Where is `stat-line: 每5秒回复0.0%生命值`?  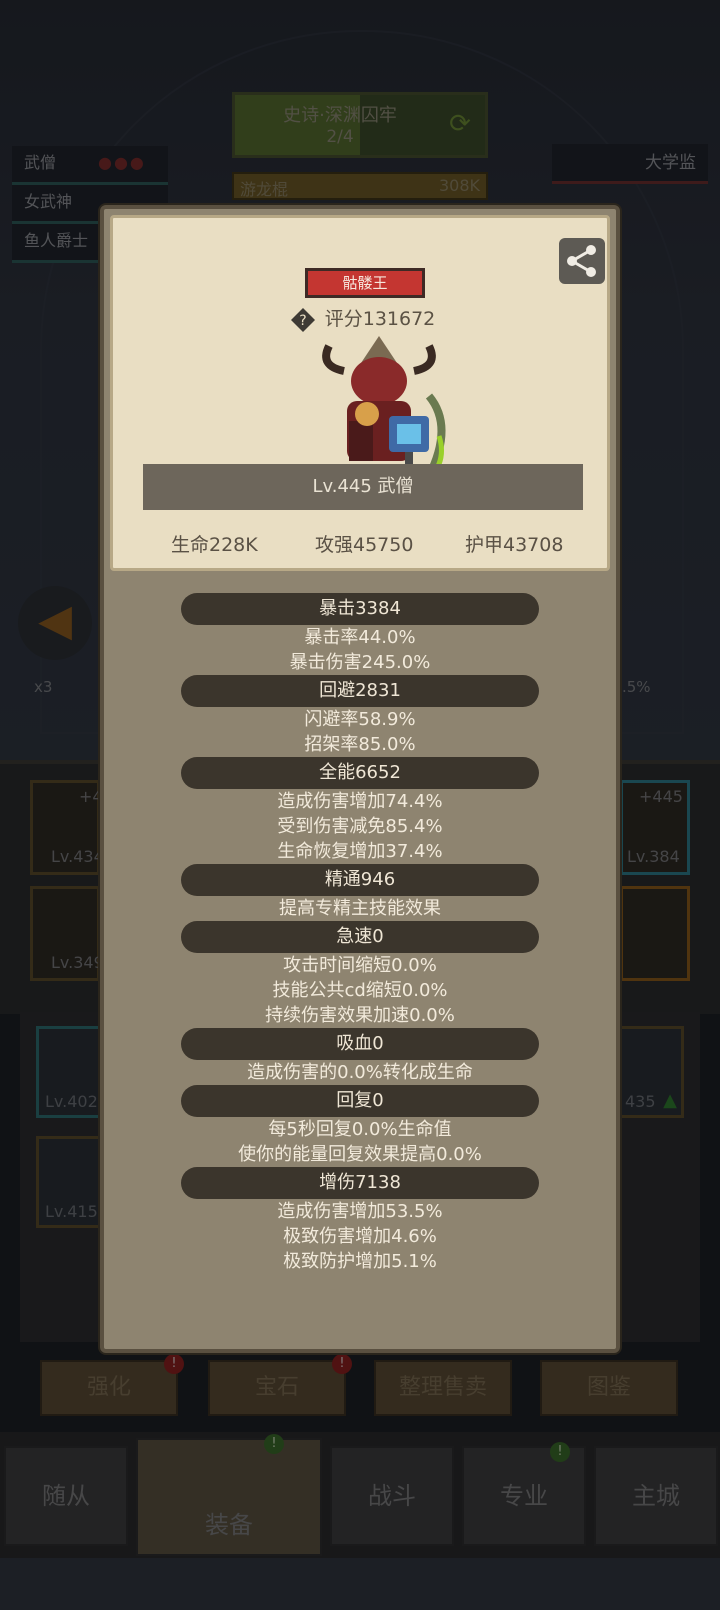
stat-line: 每5秒回复0.0%生命值 is located at coordinates (360, 1129).